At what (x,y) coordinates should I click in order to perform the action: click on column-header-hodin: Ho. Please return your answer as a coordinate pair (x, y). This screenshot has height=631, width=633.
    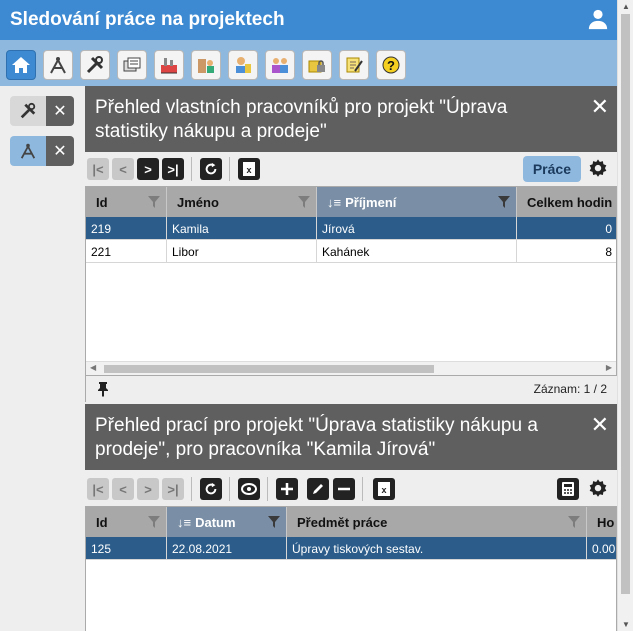
    Looking at the image, I should click on (601, 522).